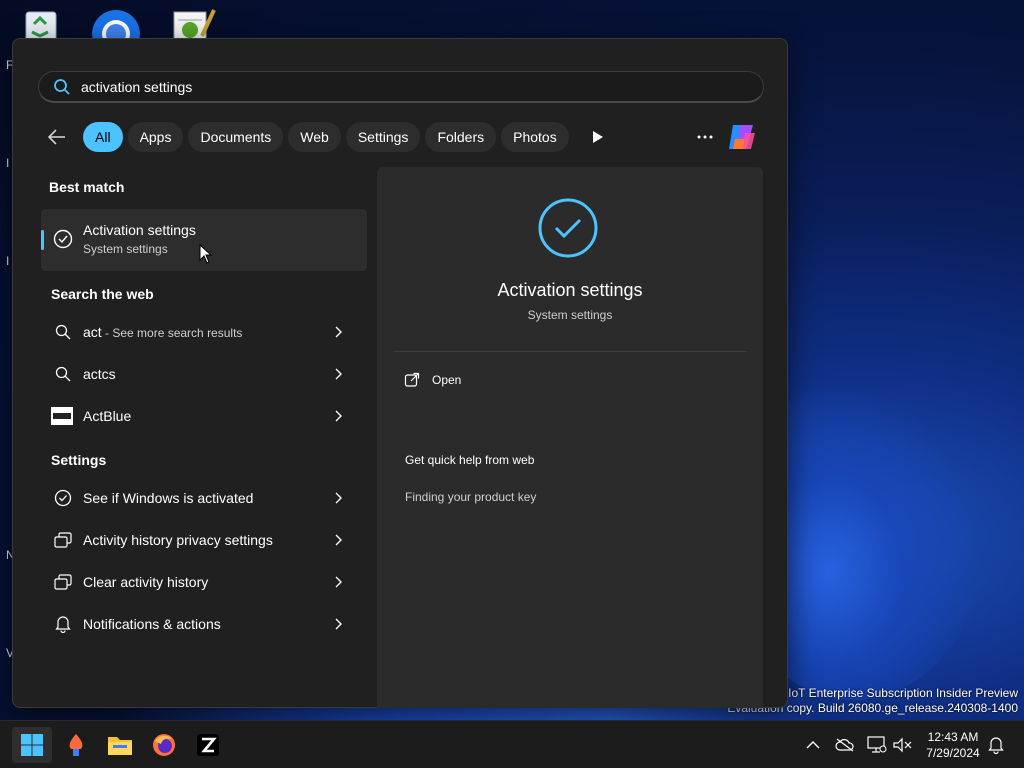 The height and width of the screenshot is (768, 1024). What do you see at coordinates (139, 230) in the screenshot?
I see `best-match-title: Activation settings` at bounding box center [139, 230].